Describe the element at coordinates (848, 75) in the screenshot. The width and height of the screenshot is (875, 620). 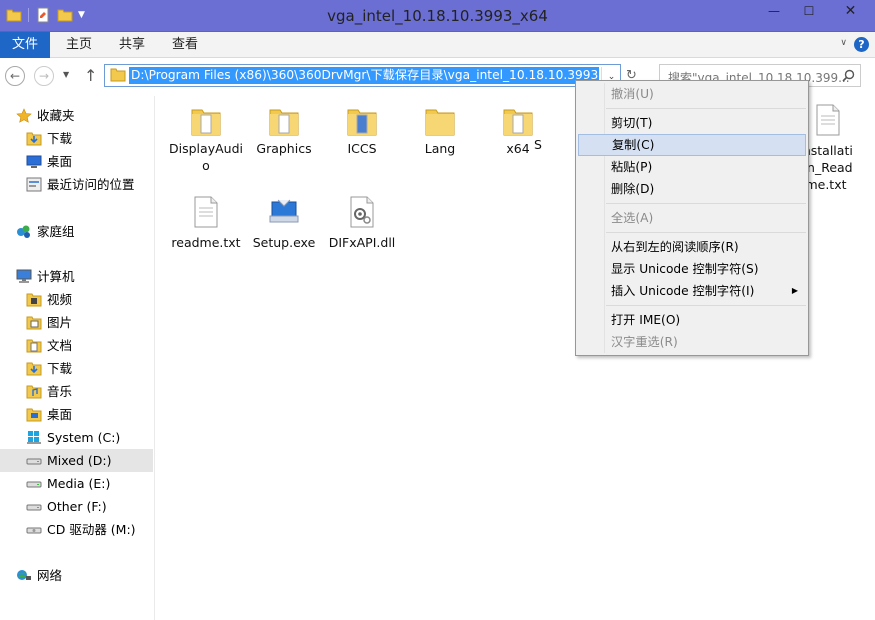
I see `search-icon` at that location.